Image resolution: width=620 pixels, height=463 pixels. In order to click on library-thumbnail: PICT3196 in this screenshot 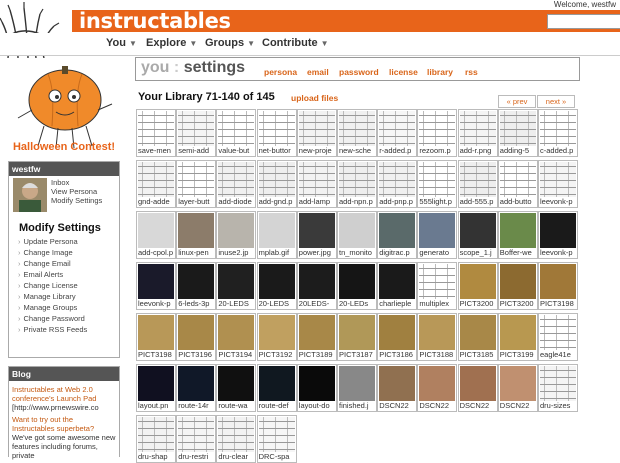, I will do `click(196, 337)`.